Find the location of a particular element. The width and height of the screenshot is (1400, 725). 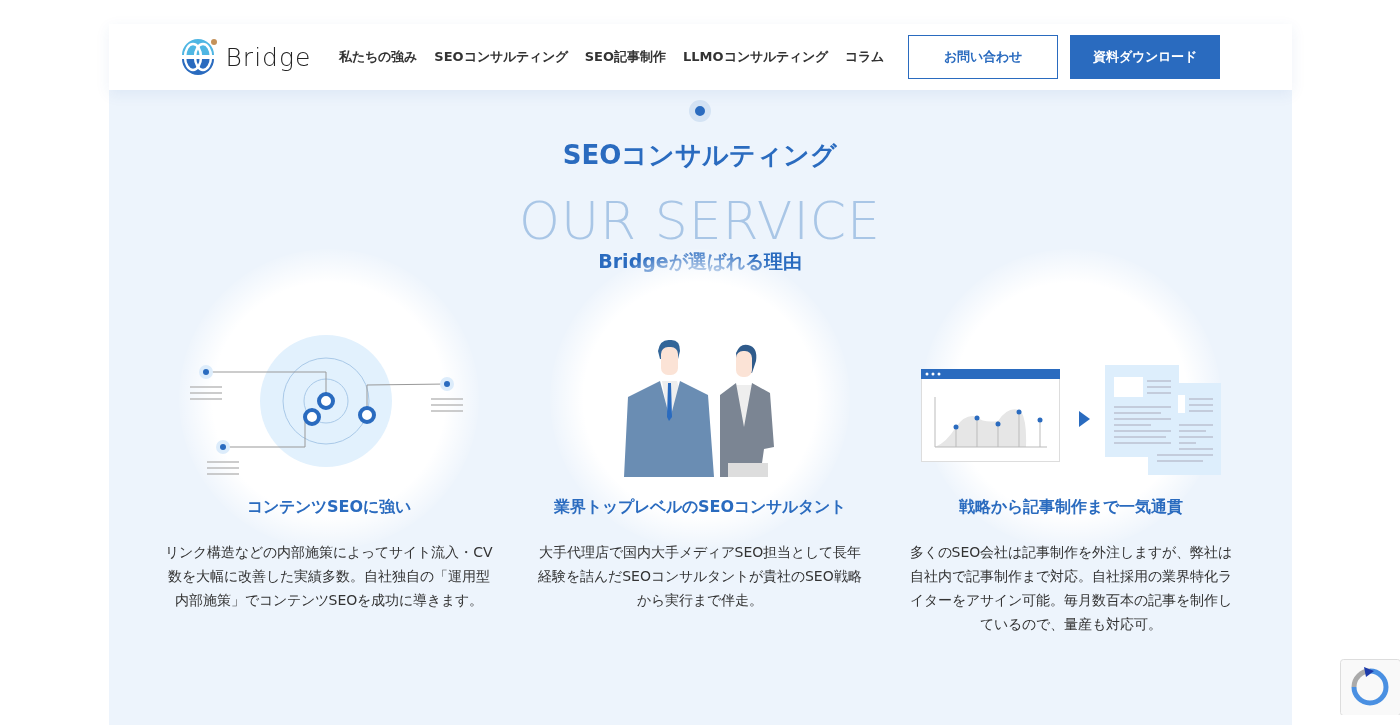

logo-text: Bridge is located at coordinates (268, 57).